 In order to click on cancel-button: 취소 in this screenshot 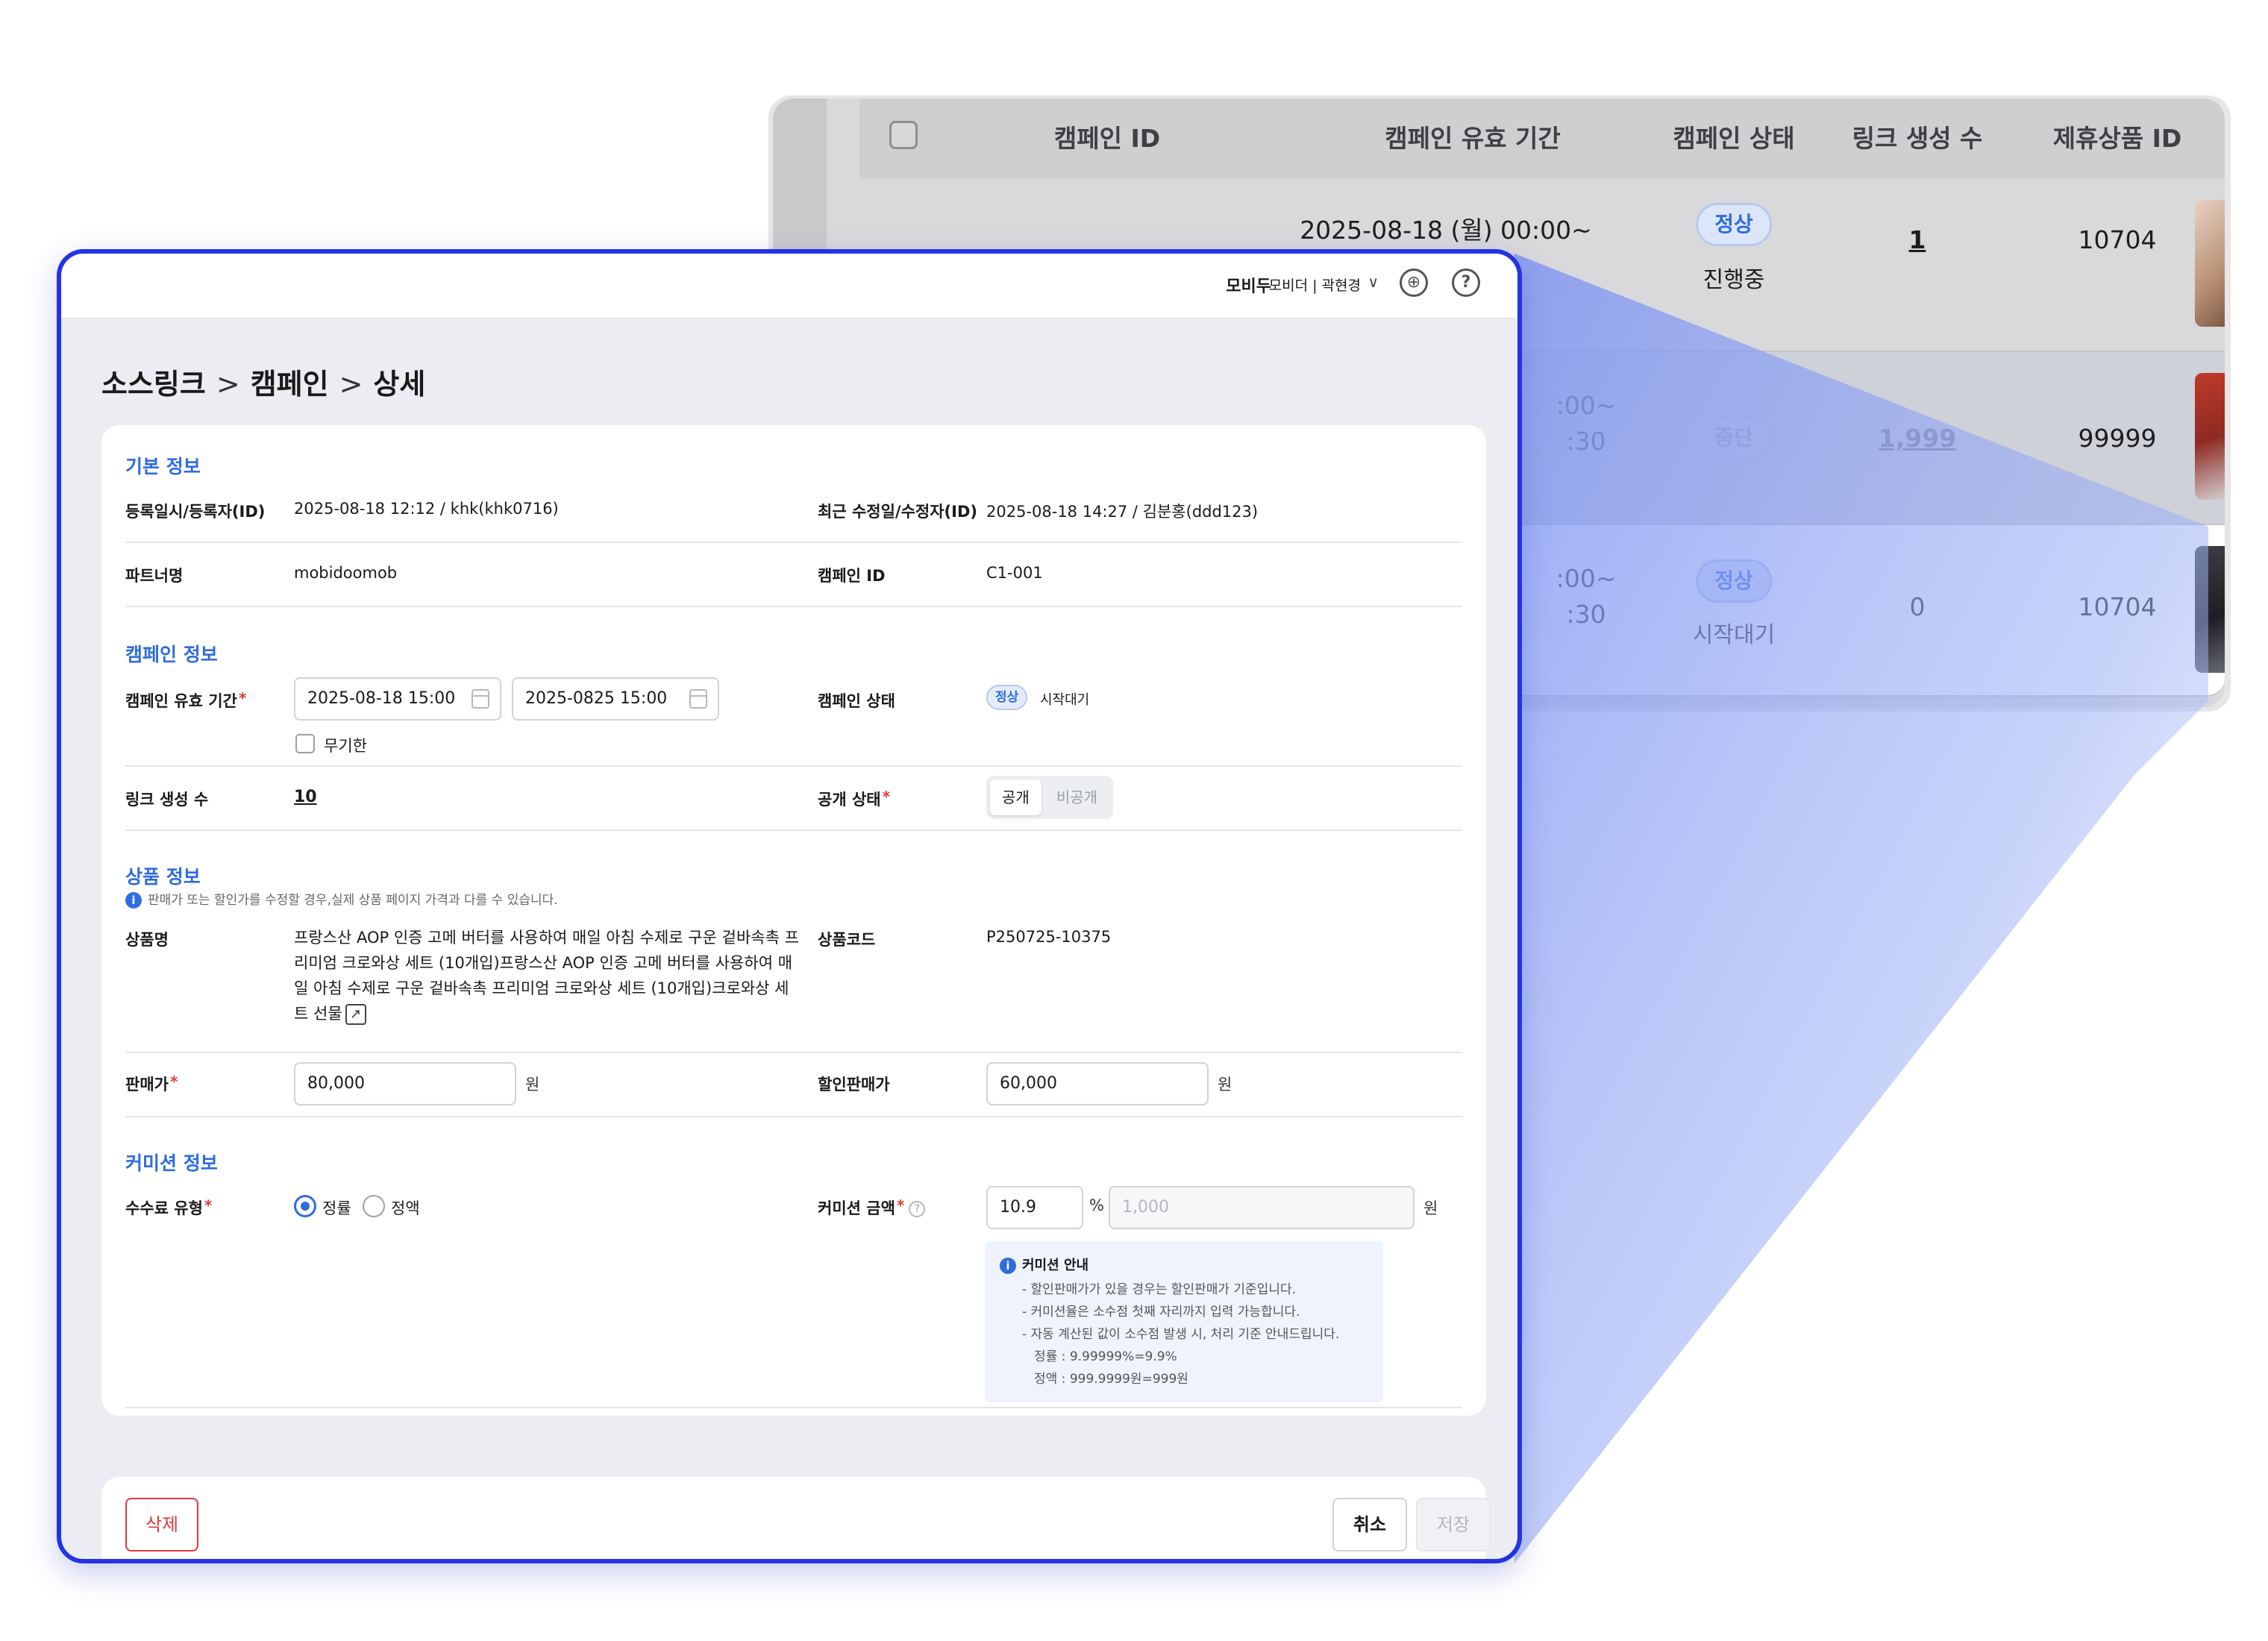, I will do `click(1369, 1524)`.